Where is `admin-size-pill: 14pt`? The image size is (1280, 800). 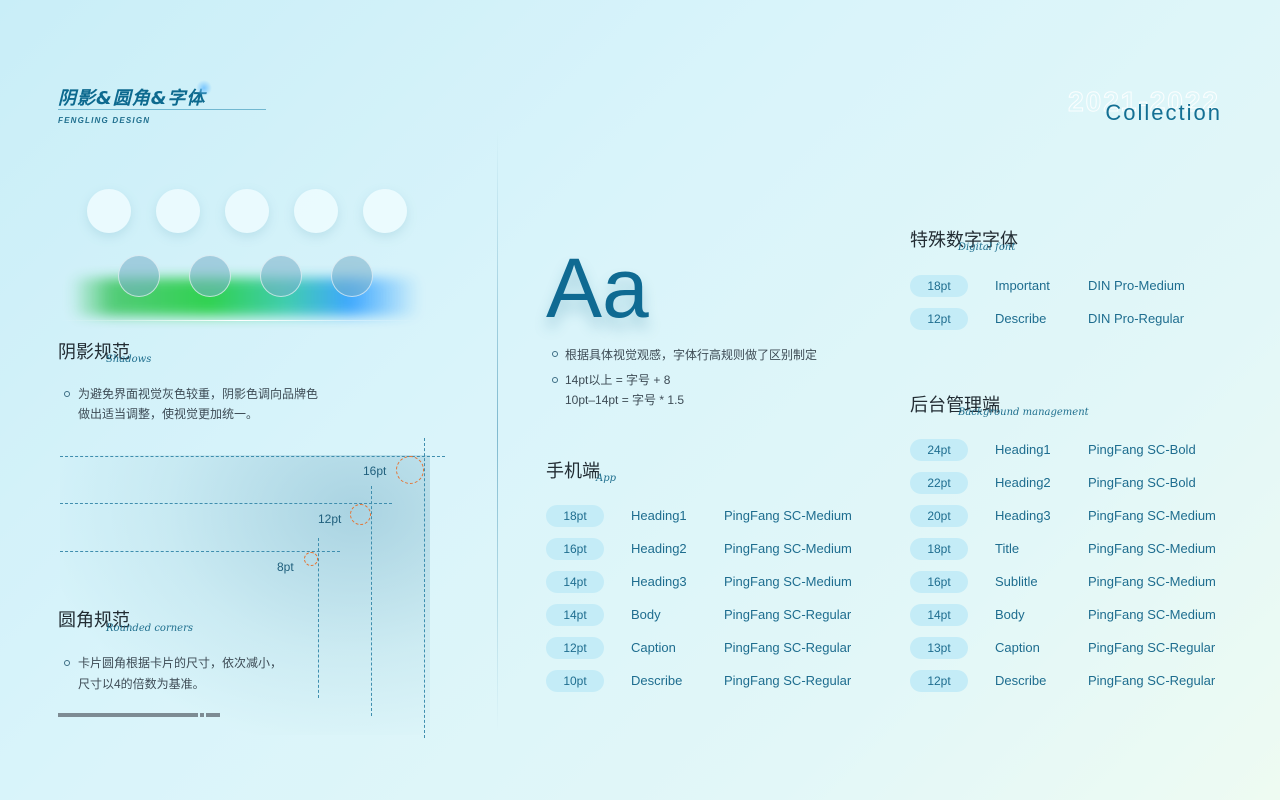 admin-size-pill: 14pt is located at coordinates (939, 615).